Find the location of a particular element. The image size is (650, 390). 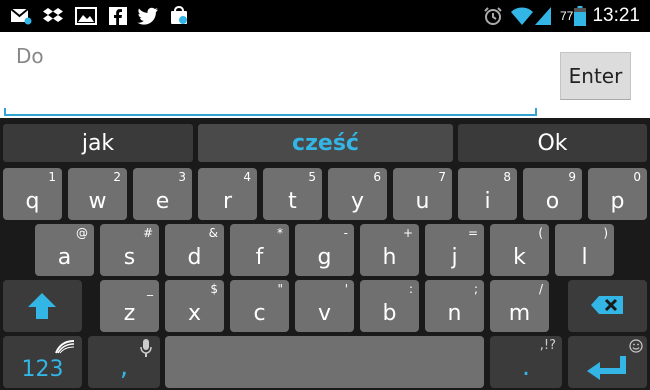

text-input-underline is located at coordinates (270, 115).